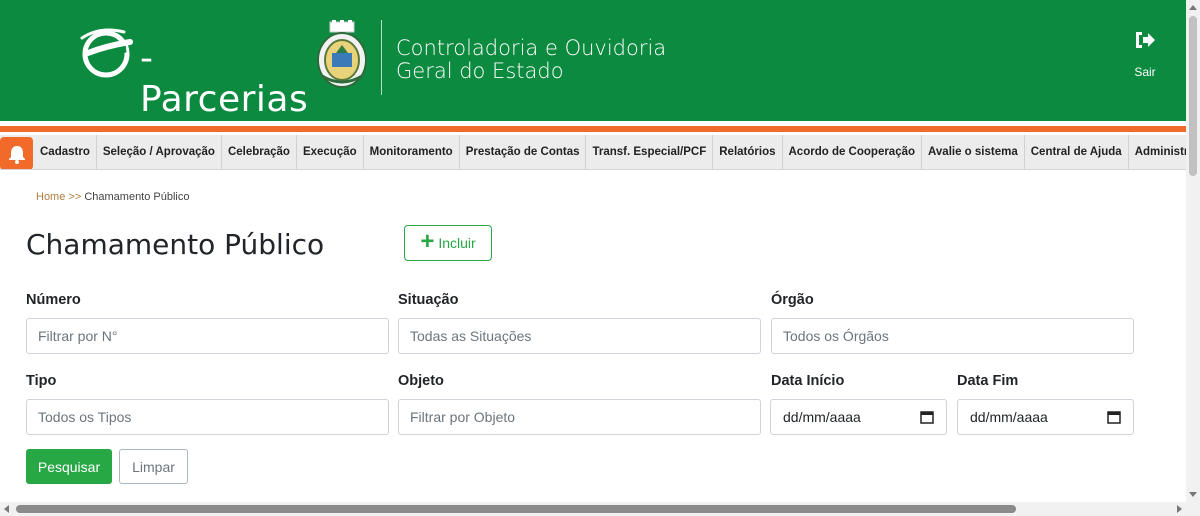 The width and height of the screenshot is (1200, 516). I want to click on data-fim-input: dd/mm/aaaa, so click(1045, 417).